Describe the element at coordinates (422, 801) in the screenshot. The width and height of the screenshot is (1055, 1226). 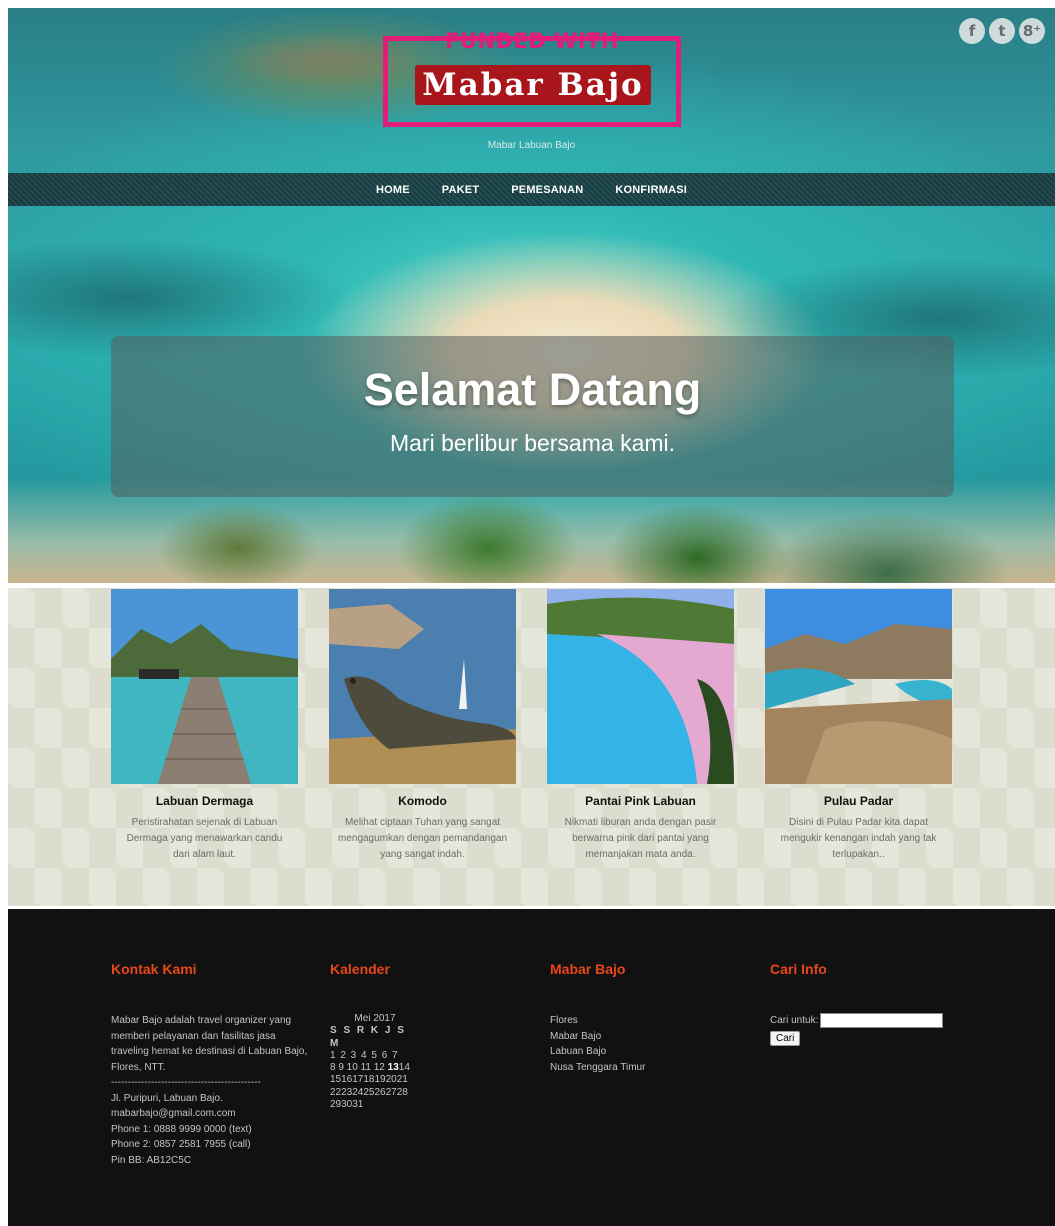
I see `destination-title: Komodo` at that location.